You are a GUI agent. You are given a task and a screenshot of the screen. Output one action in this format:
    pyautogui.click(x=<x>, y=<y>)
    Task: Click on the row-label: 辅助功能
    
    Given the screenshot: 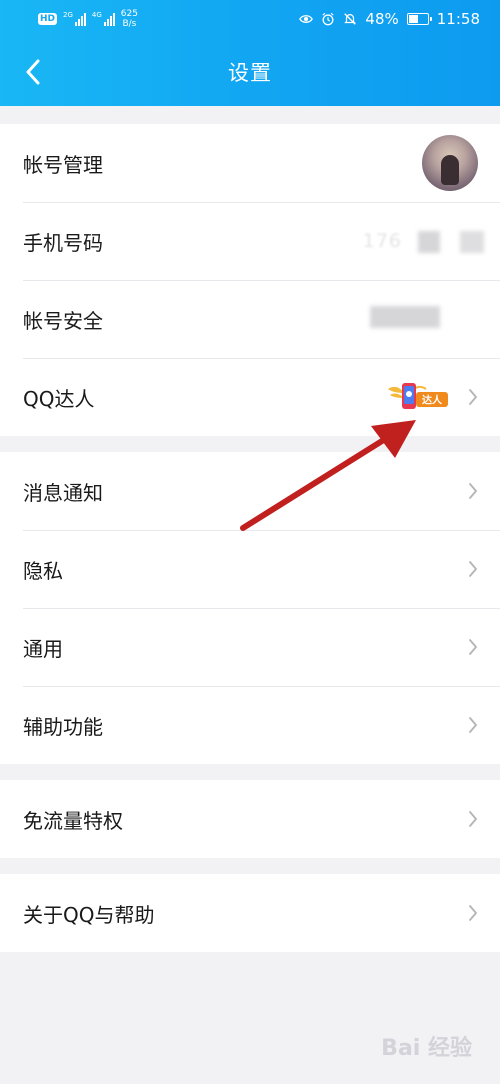 What is the action you would take?
    pyautogui.click(x=63, y=726)
    